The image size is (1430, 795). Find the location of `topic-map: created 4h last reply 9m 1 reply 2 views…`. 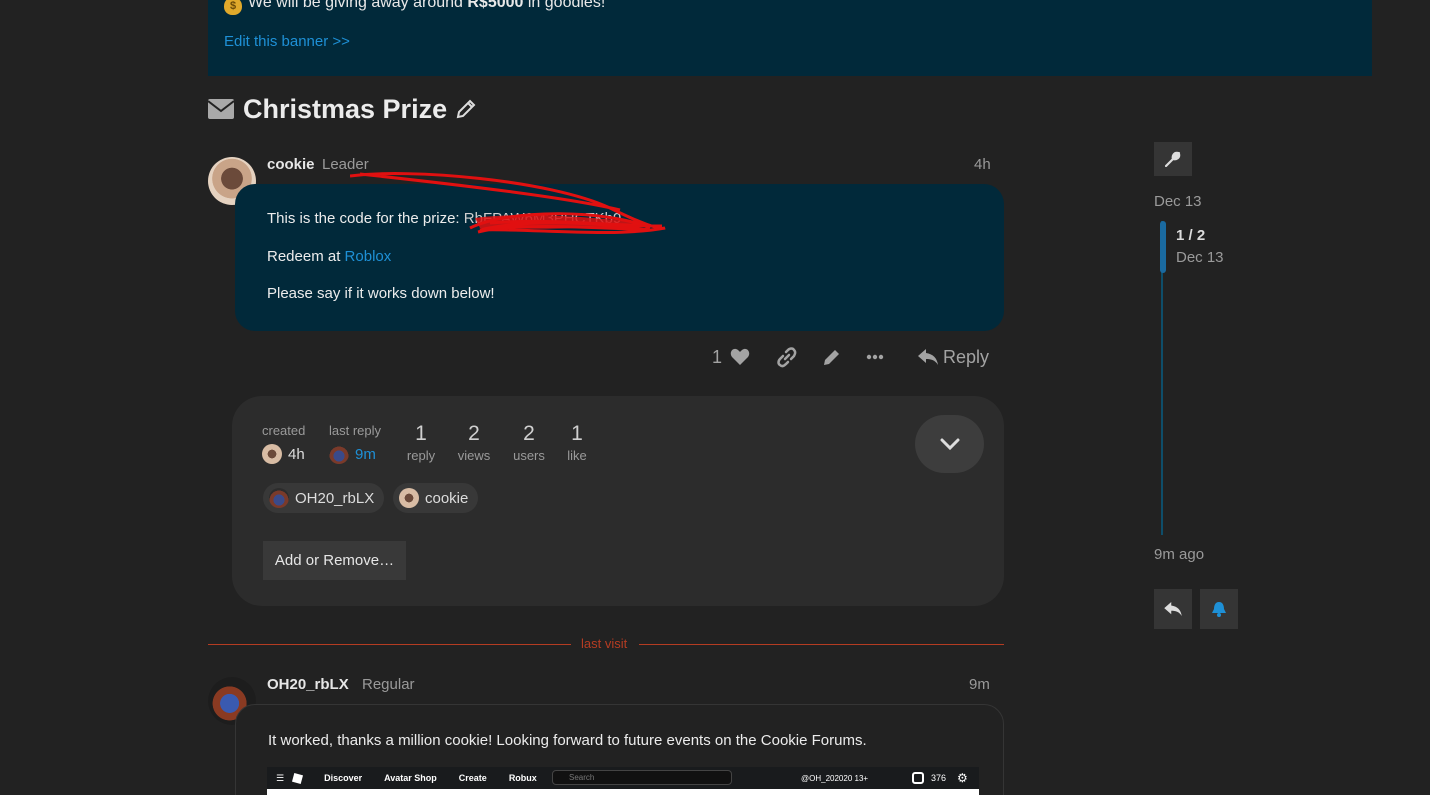

topic-map: created 4h last reply 9m 1 reply 2 views… is located at coordinates (618, 501).